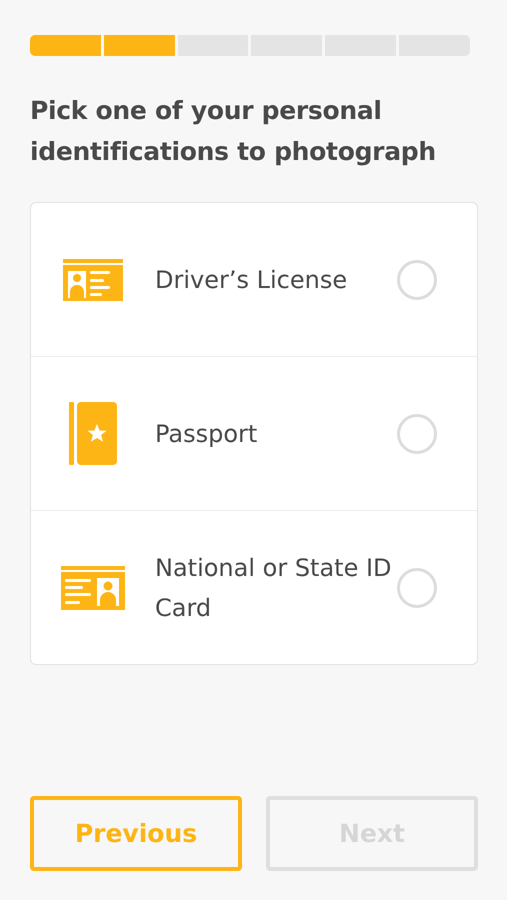  I want to click on id-option: Driver’s License, so click(254, 279).